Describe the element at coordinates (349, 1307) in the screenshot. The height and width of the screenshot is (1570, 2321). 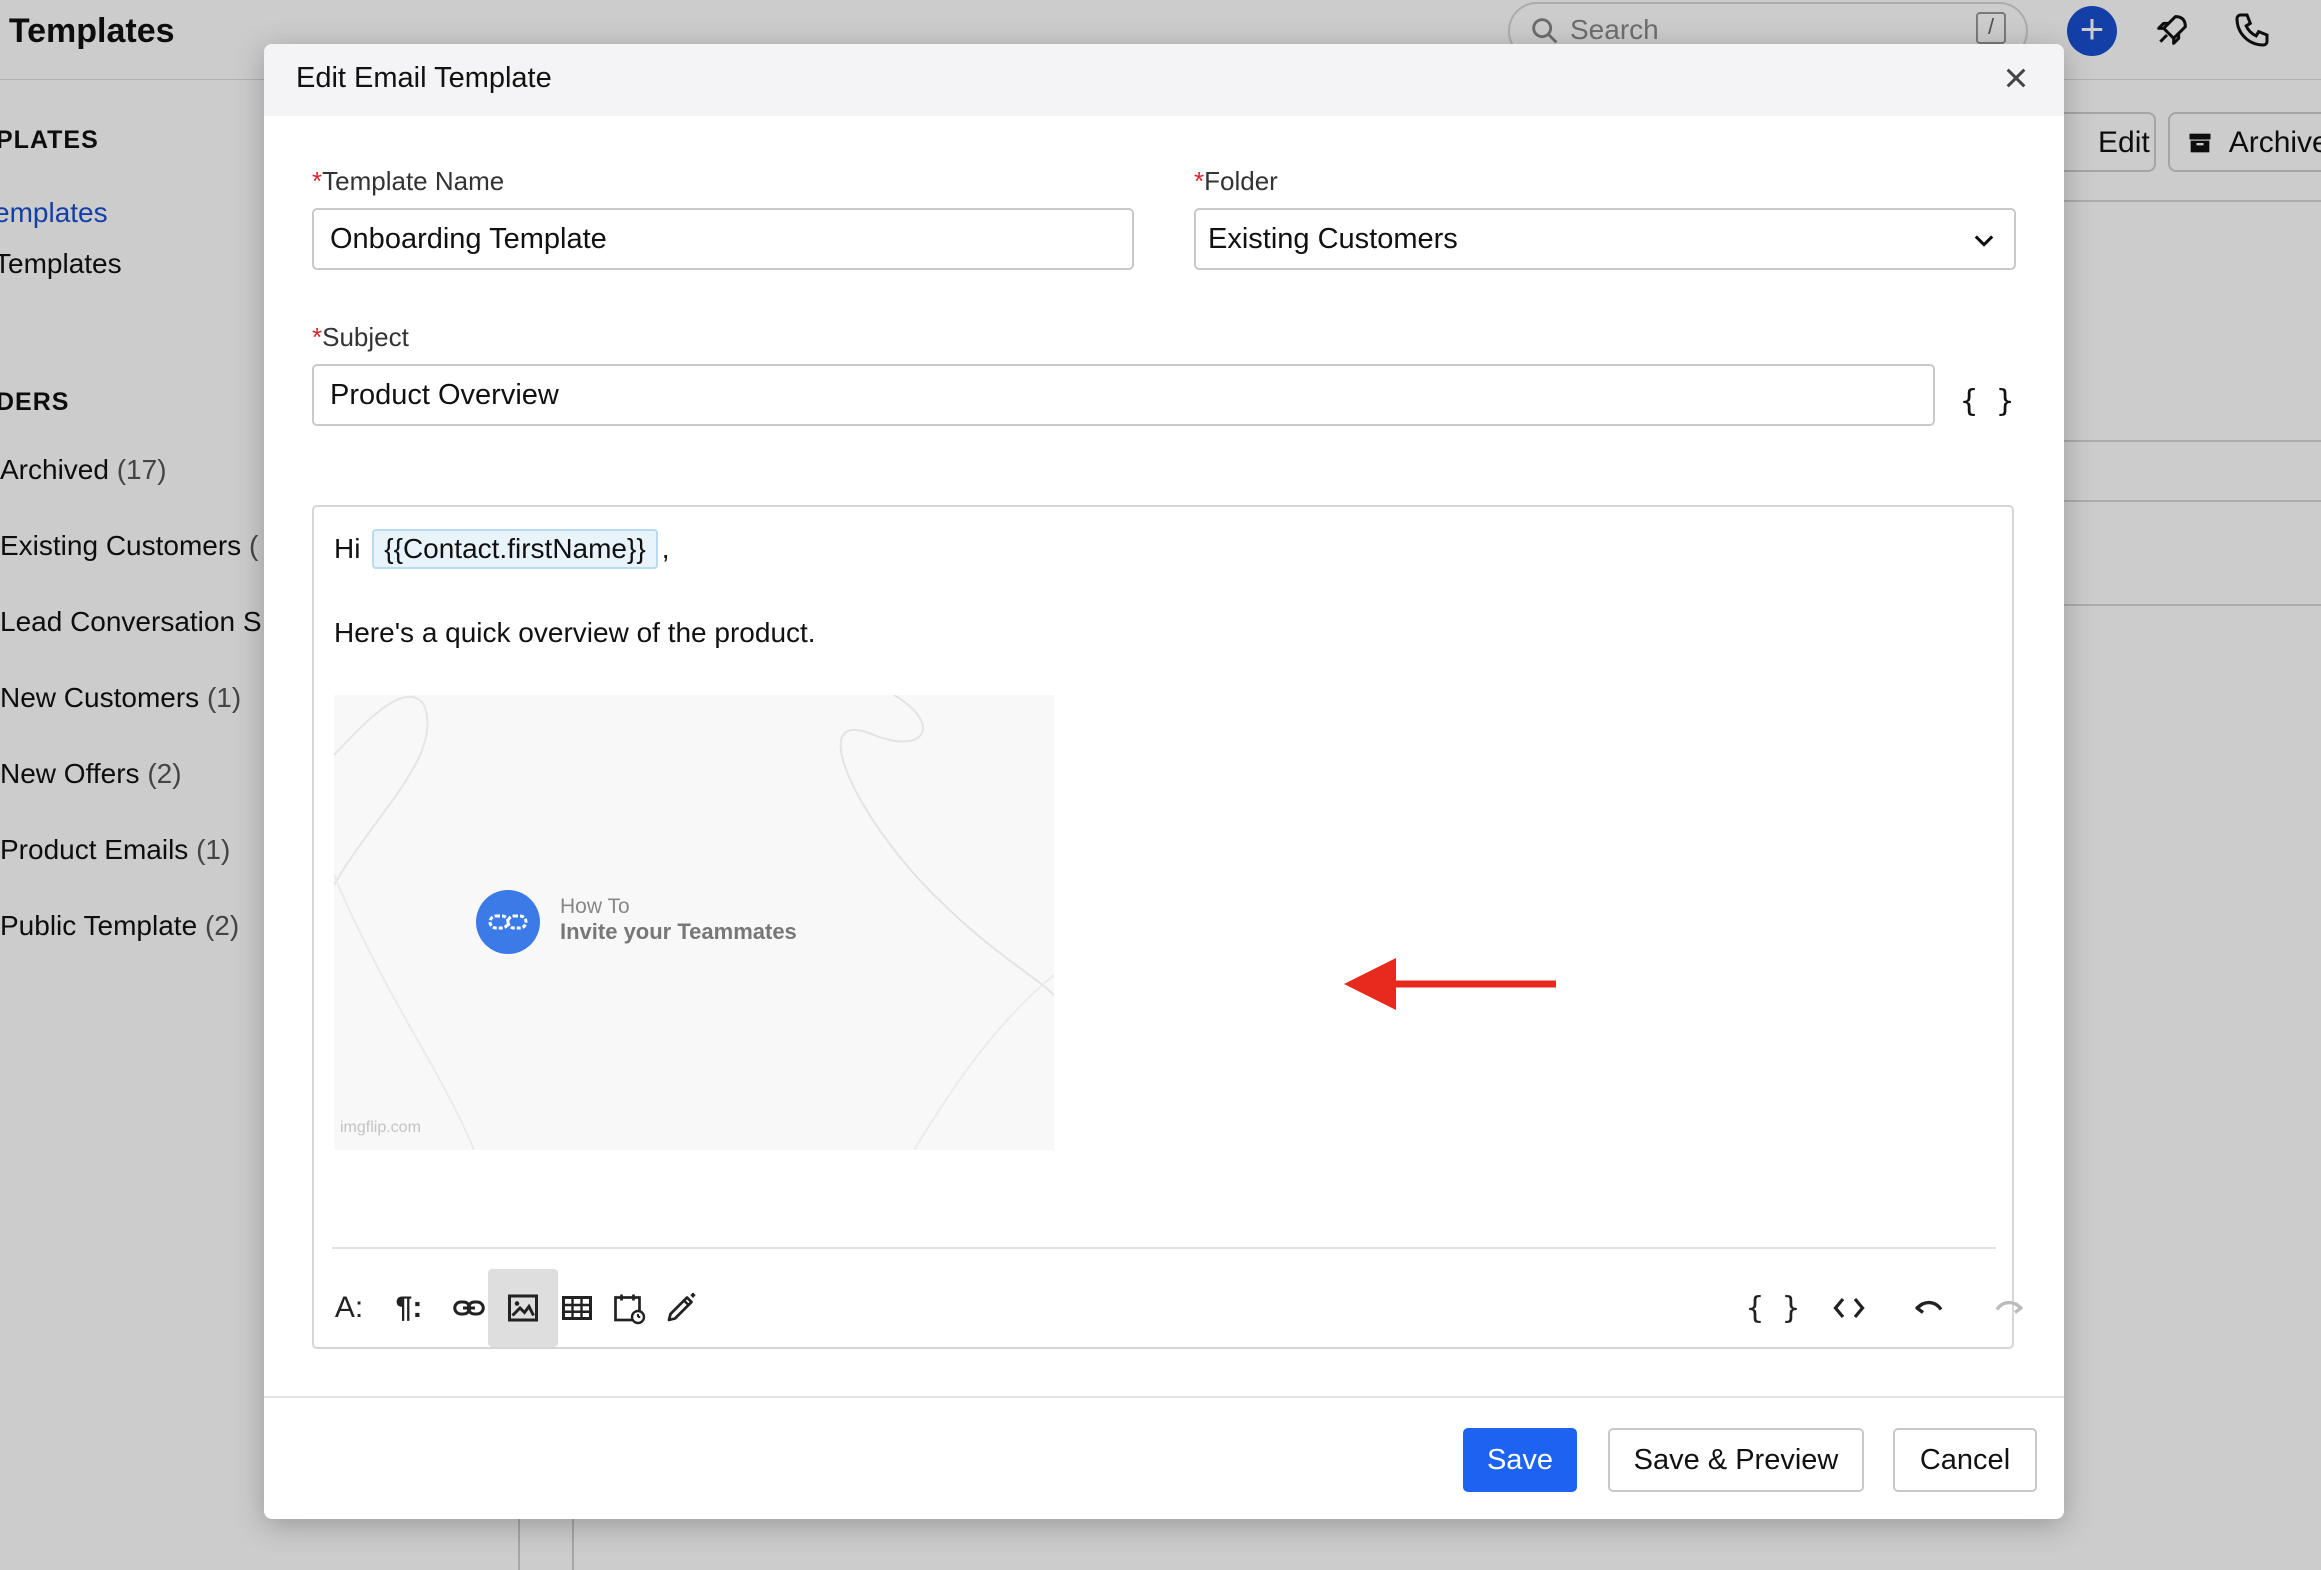
I see `font-style-icon: A:` at that location.